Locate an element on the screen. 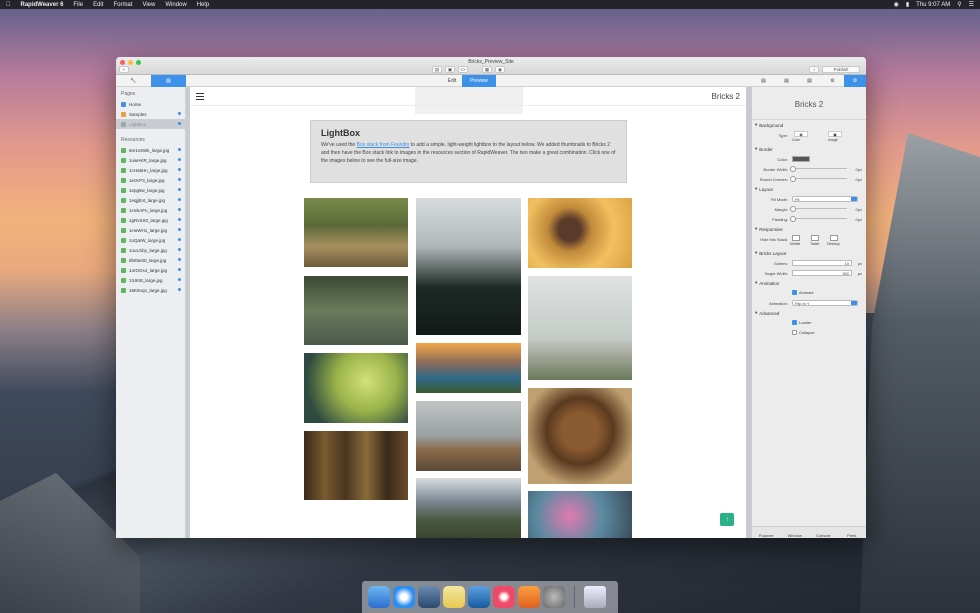 The height and width of the screenshot is (613, 980). resource-item: 1ecKP3_large.jpg is located at coordinates (150, 180).